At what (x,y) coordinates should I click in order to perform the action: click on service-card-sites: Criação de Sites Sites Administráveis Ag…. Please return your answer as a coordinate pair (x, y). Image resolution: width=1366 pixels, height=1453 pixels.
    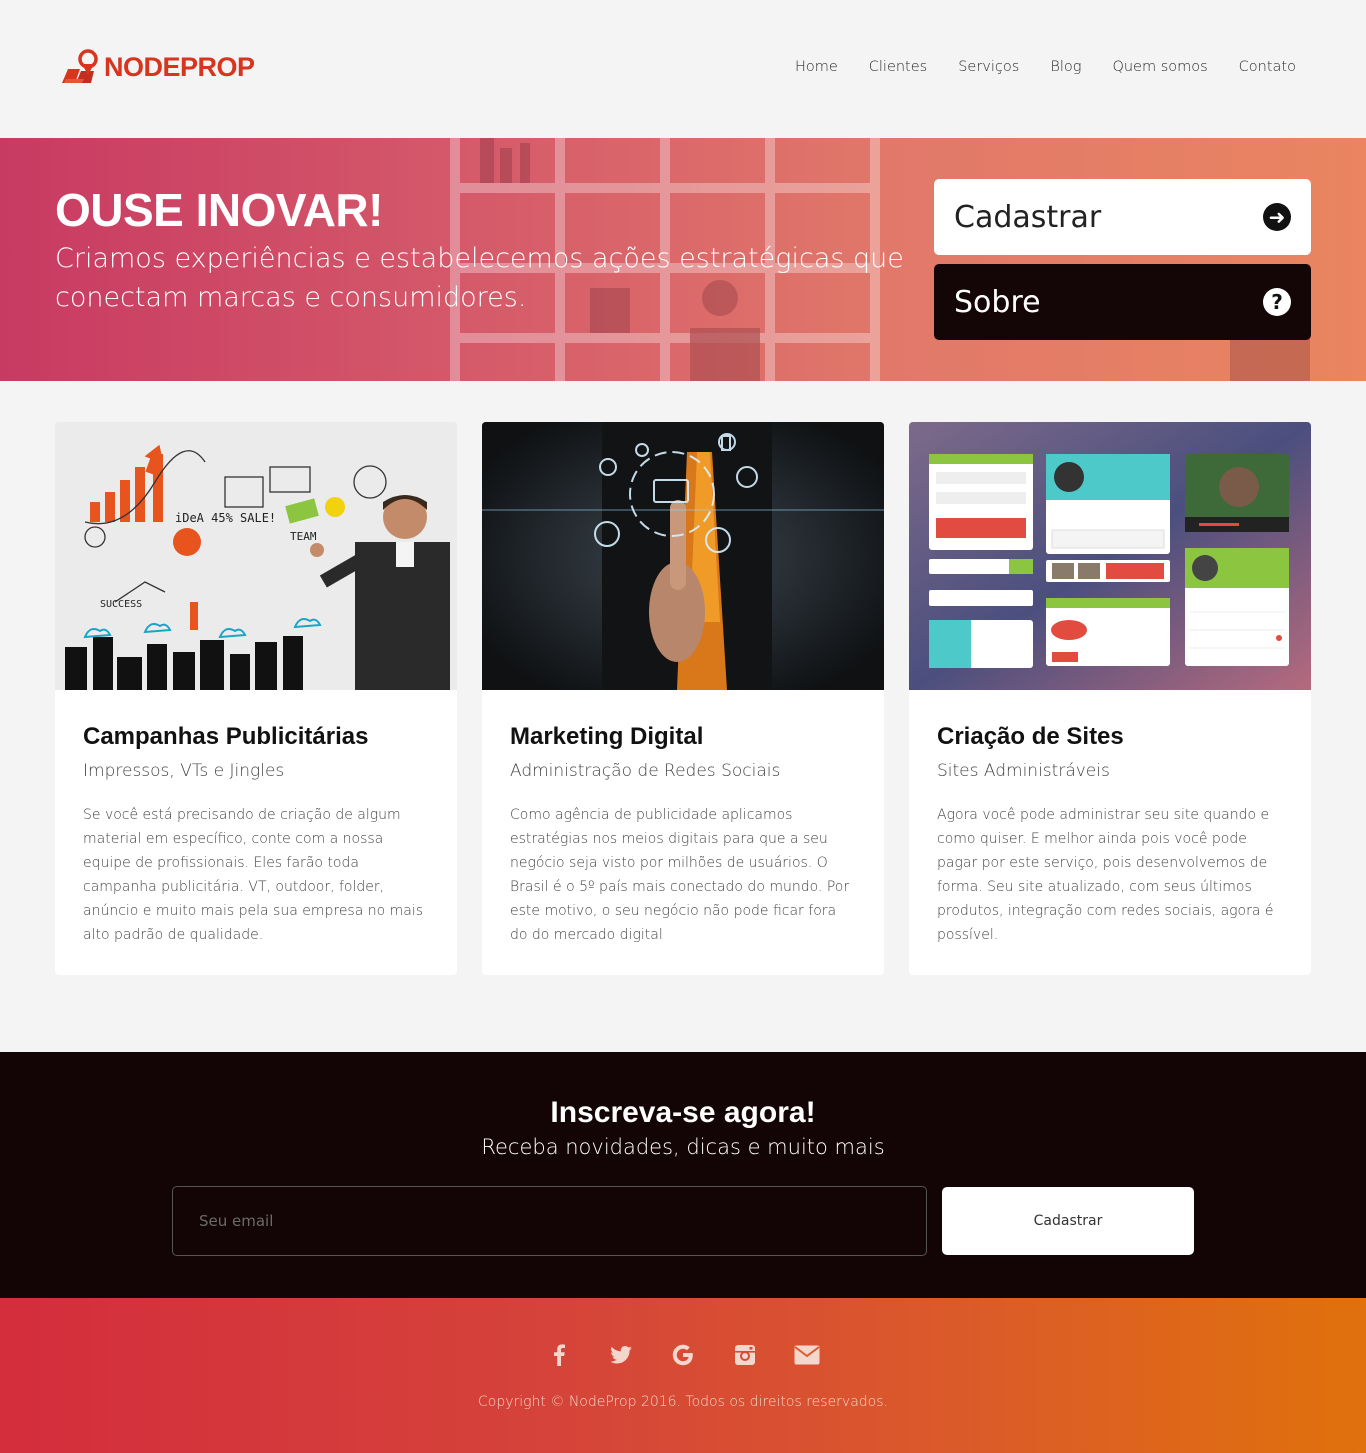
    Looking at the image, I should click on (1110, 698).